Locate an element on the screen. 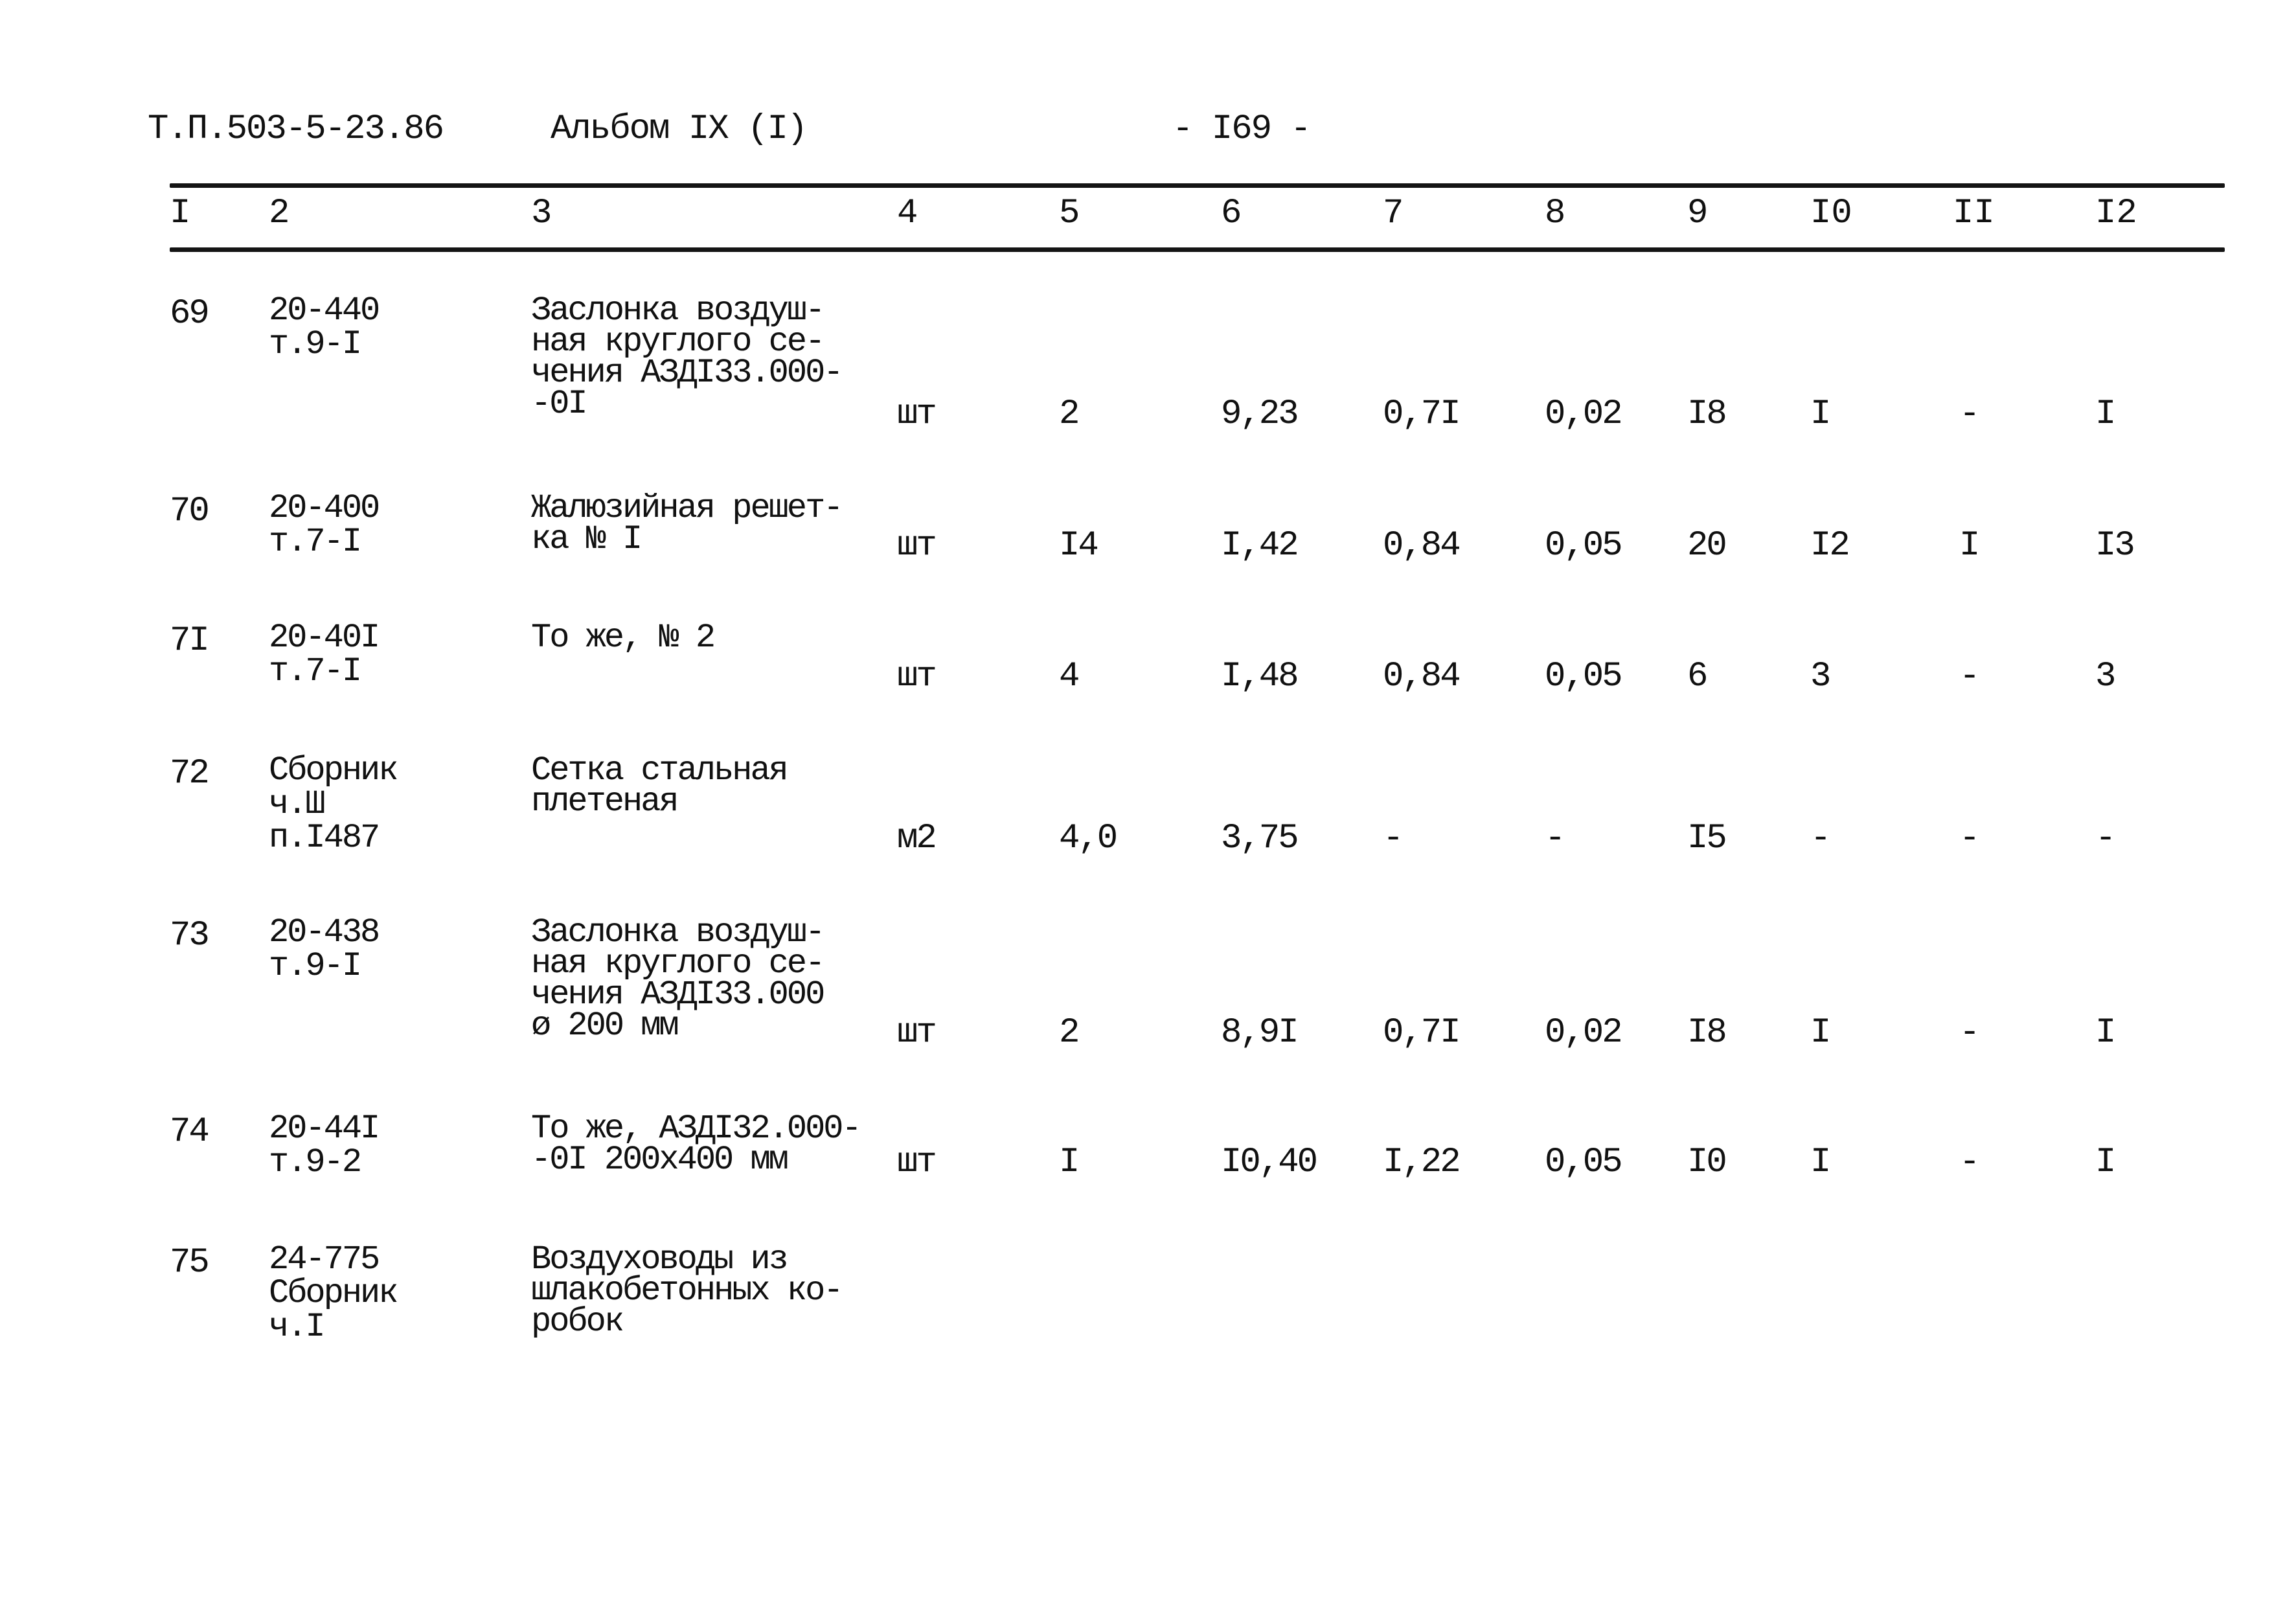 The width and height of the screenshot is (2296, 1607). row-number: 73 is located at coordinates (190, 935).